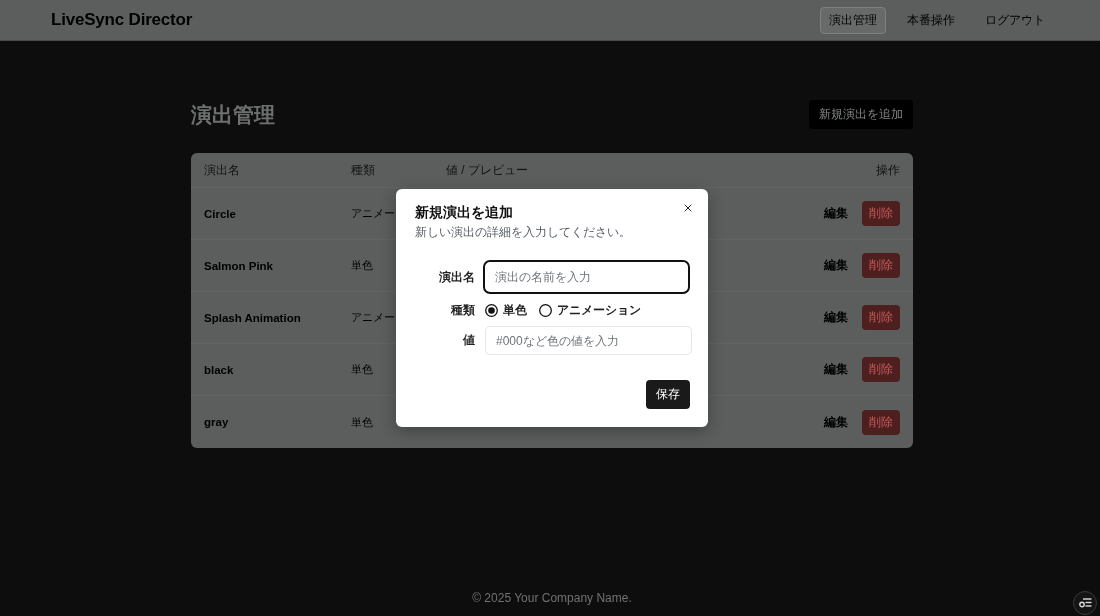 The width and height of the screenshot is (1100, 616). Describe the element at coordinates (688, 208) in the screenshot. I see `close-icon` at that location.